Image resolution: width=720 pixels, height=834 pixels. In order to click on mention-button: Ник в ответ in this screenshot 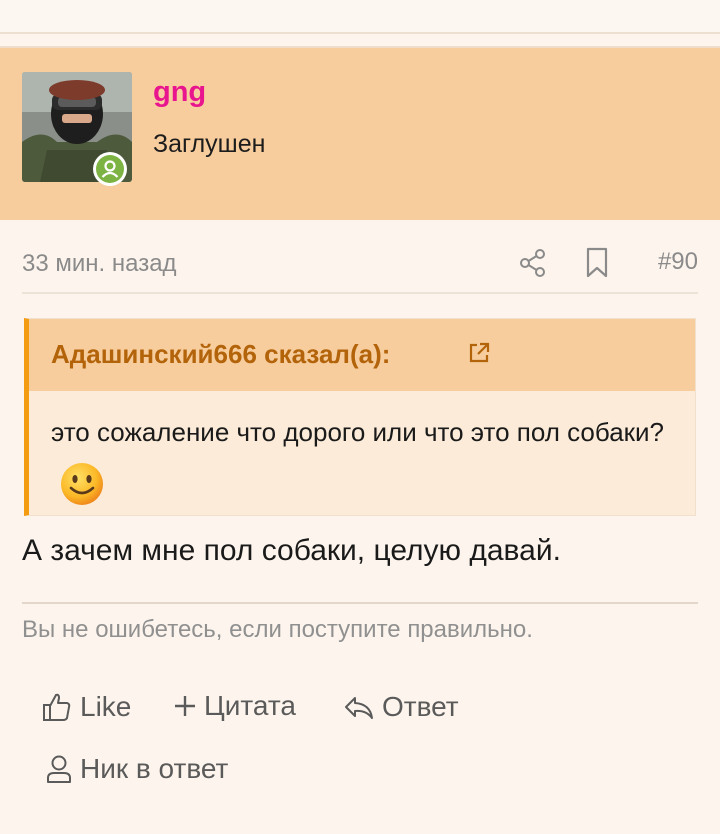, I will do `click(136, 769)`.